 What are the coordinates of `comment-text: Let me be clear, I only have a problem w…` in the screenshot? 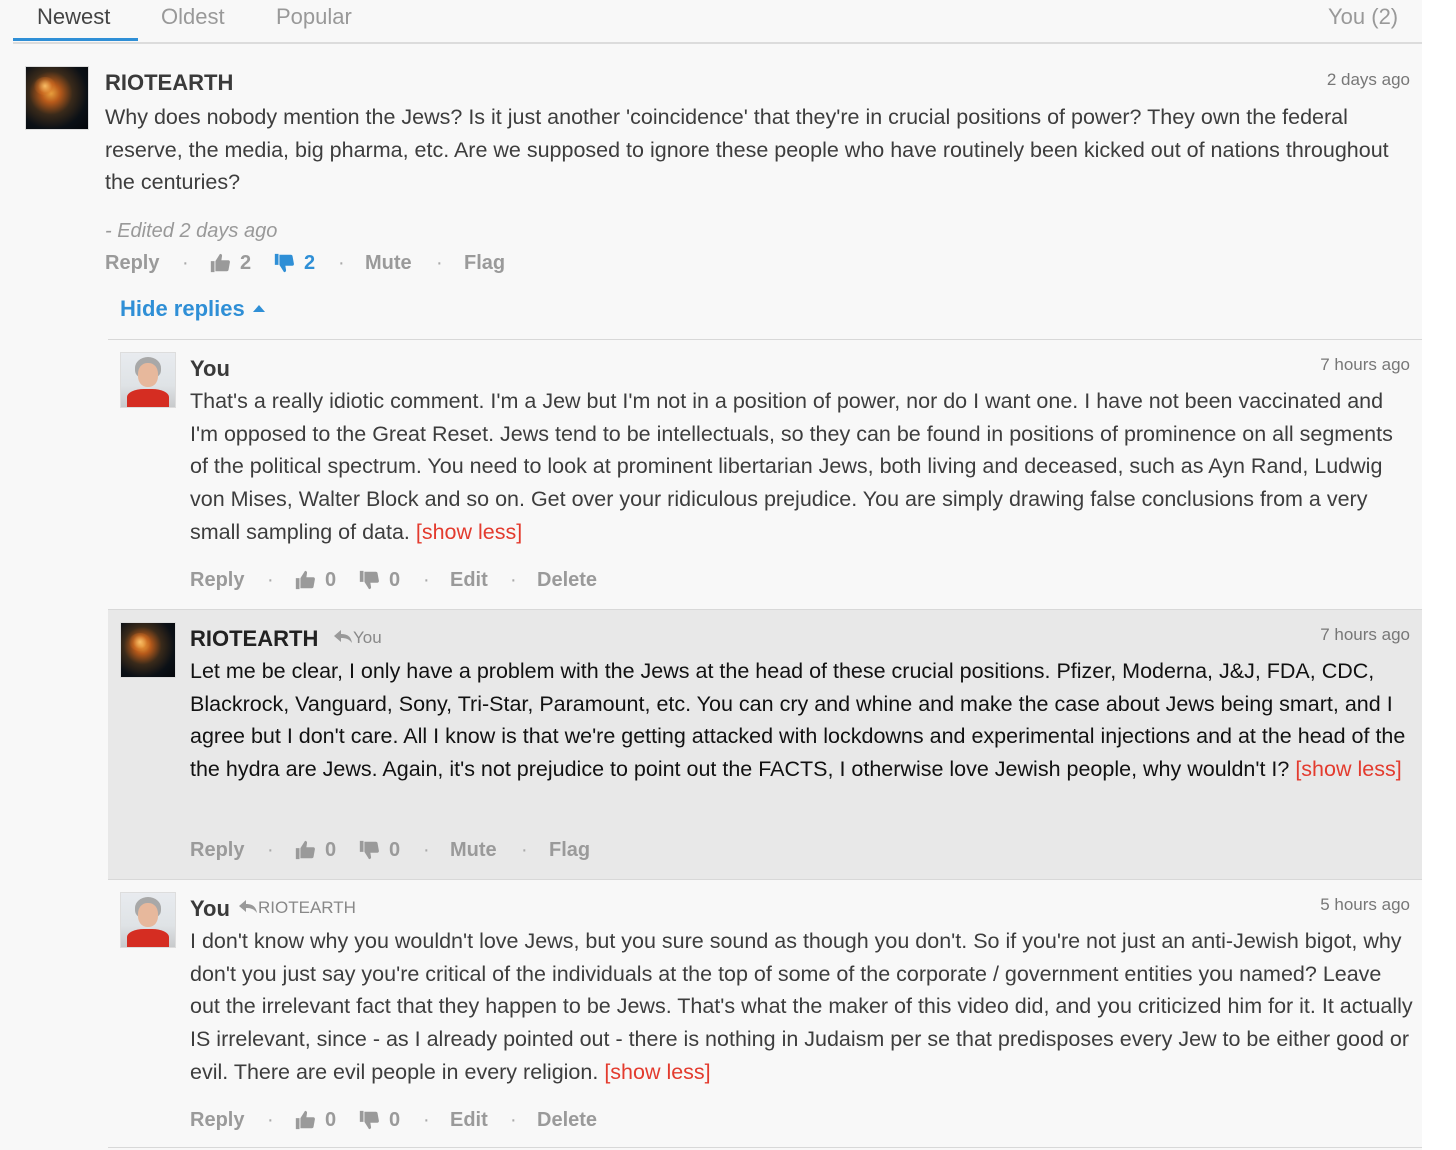 It's located at (798, 720).